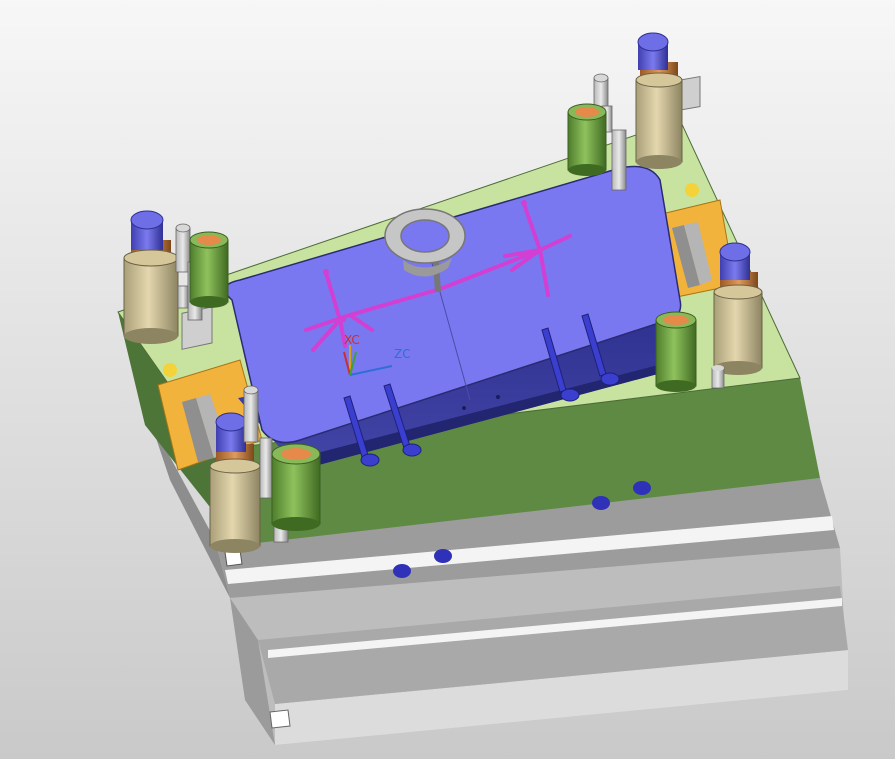 The height and width of the screenshot is (759, 895). I want to click on return-pin-back-left, so click(209, 269).